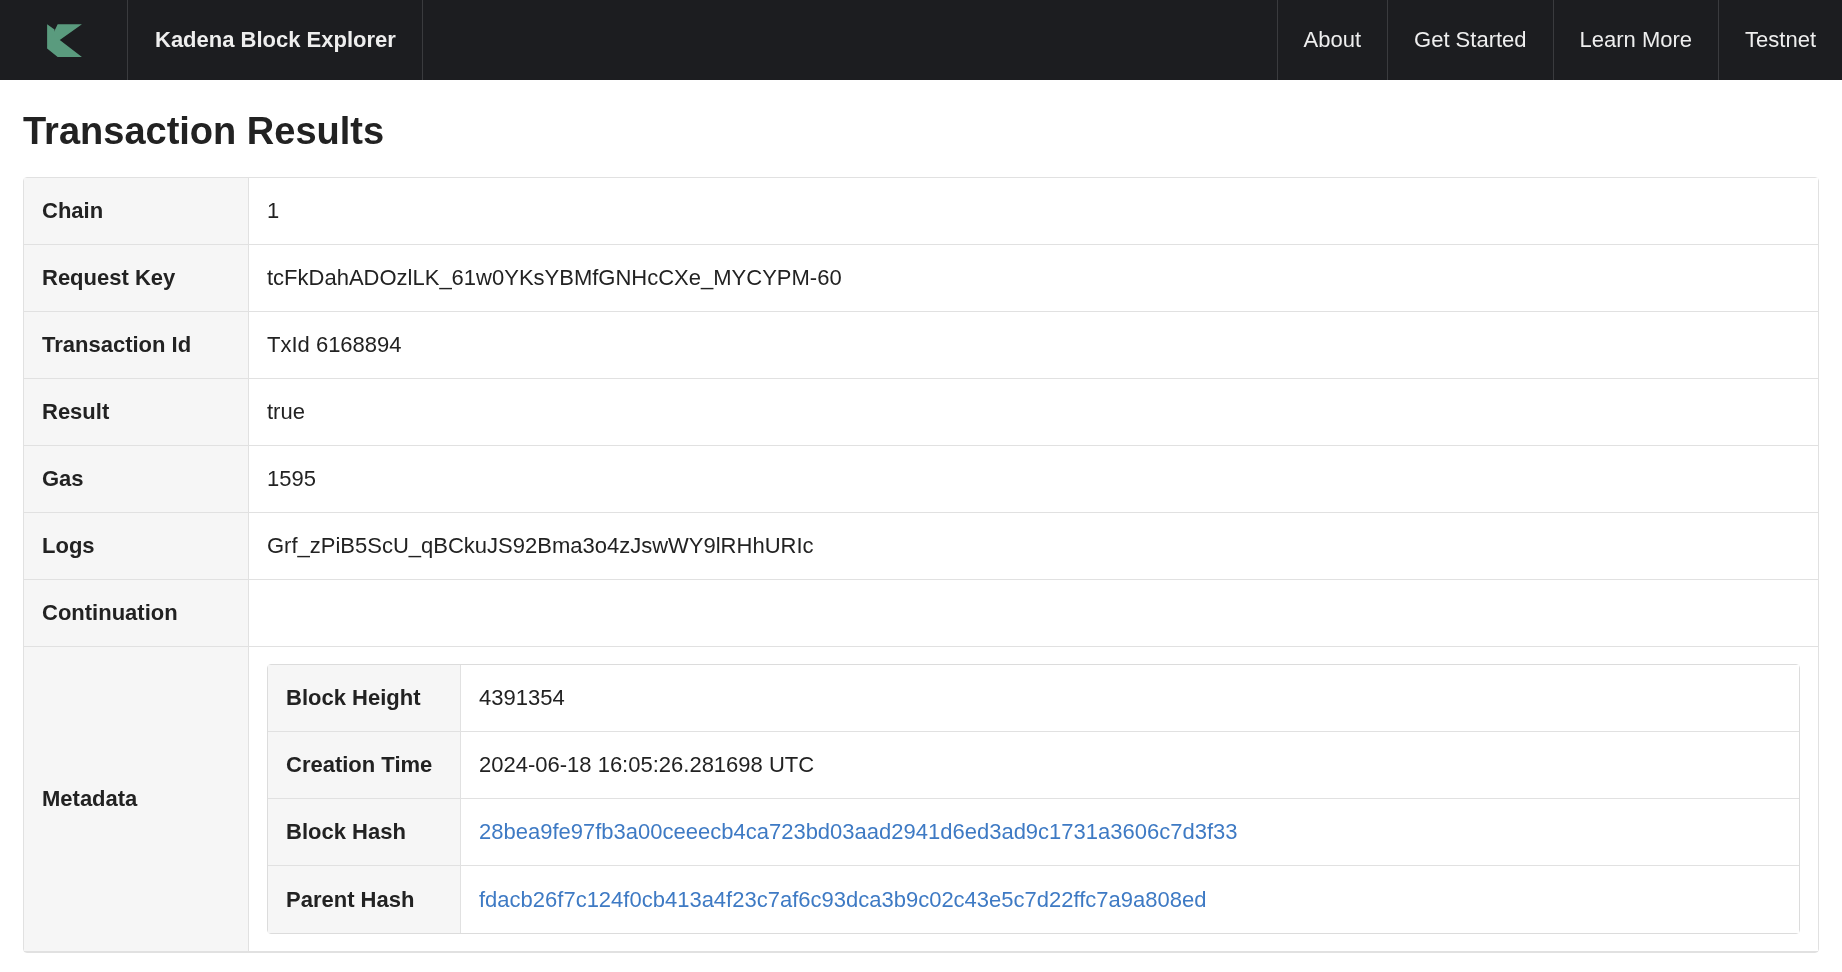 The image size is (1842, 972). Describe the element at coordinates (1130, 698) in the screenshot. I see `table-cell: 4391354` at that location.